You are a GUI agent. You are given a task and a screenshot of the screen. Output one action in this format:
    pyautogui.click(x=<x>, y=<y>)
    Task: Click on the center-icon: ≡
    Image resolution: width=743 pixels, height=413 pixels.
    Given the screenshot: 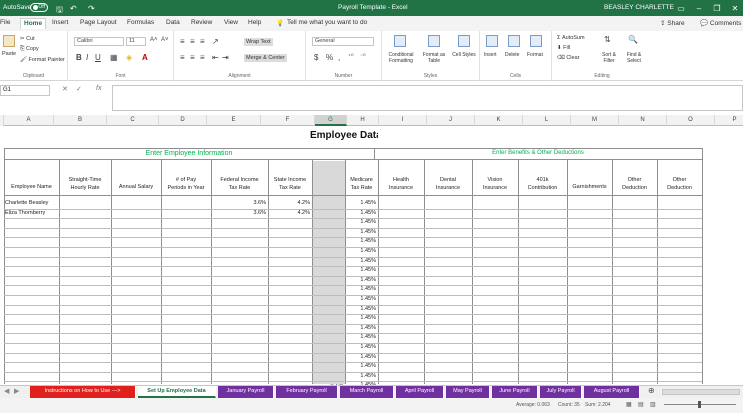 What is the action you would take?
    pyautogui.click(x=192, y=57)
    